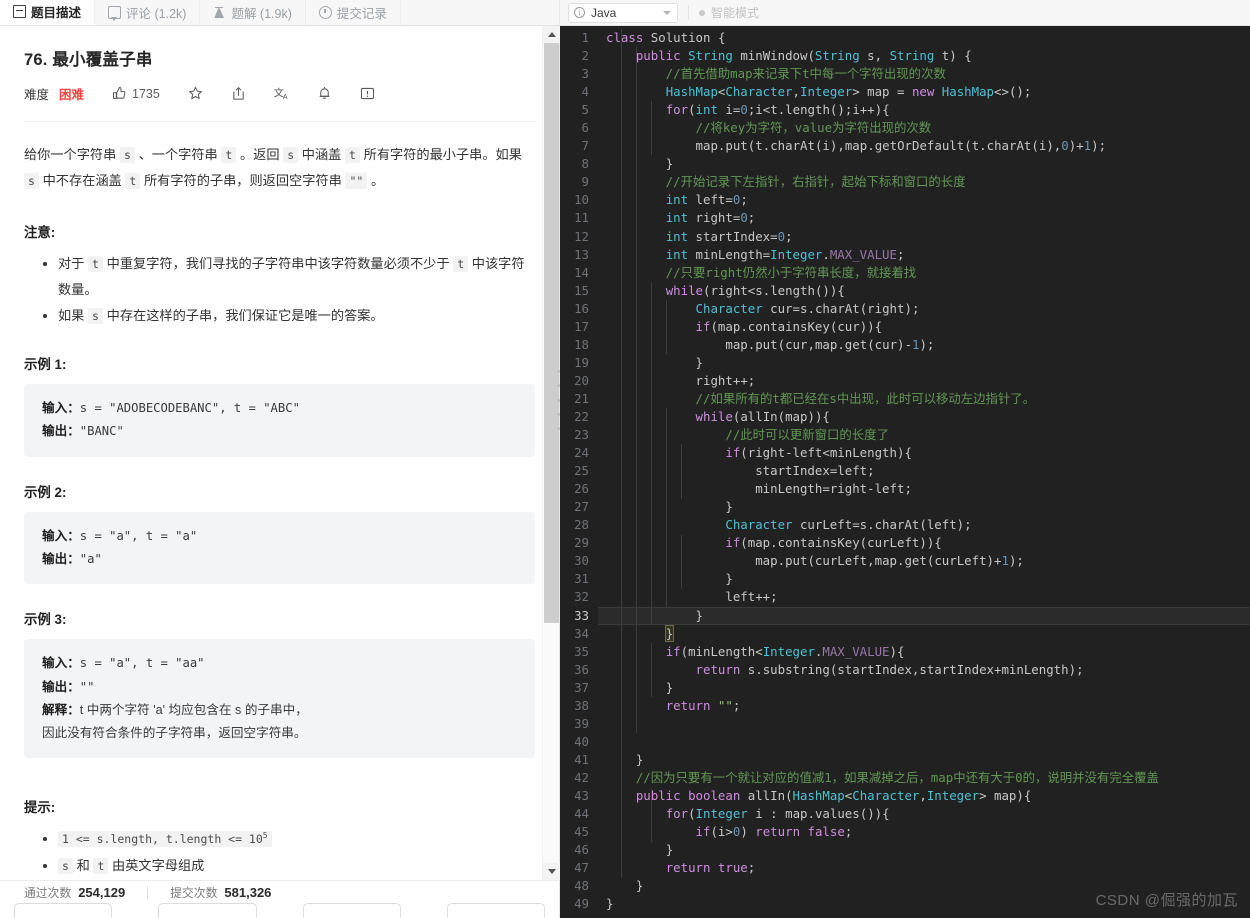  What do you see at coordinates (61, 709) in the screenshot?
I see `example-label: 解释：` at bounding box center [61, 709].